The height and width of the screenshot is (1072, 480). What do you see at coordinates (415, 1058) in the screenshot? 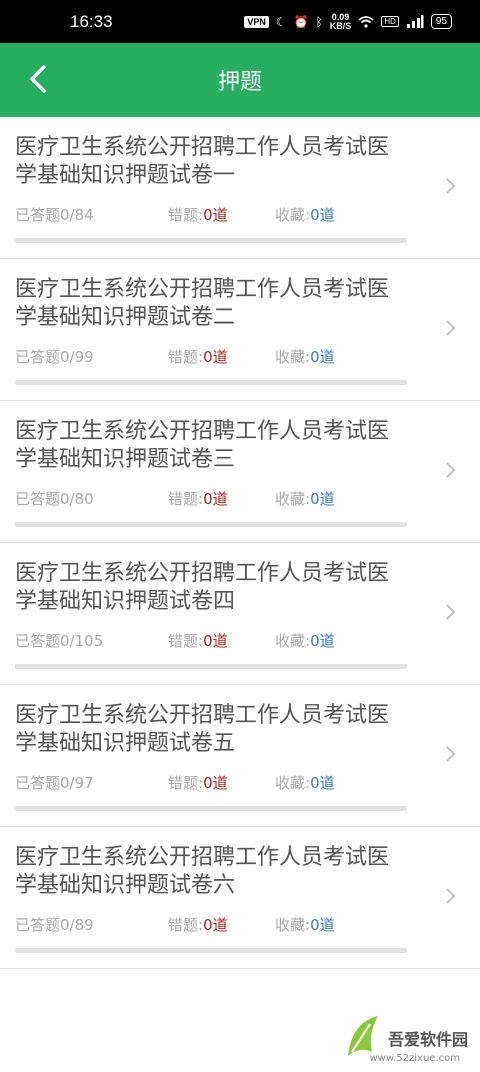
I see `watermark-url: www.52zixue.com` at bounding box center [415, 1058].